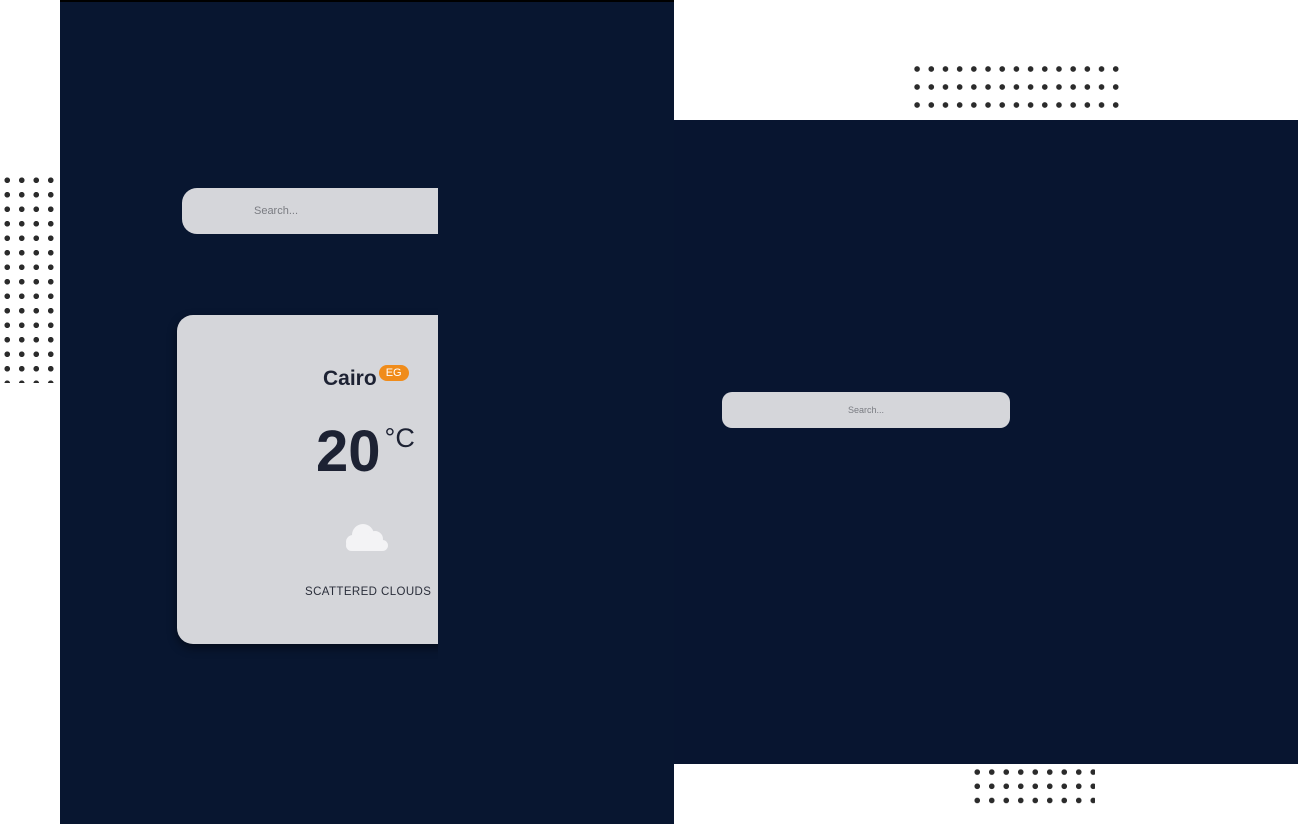 This screenshot has height=824, width=1298. Describe the element at coordinates (368, 592) in the screenshot. I see `weather-description: SCATTERED CLOUDS` at that location.